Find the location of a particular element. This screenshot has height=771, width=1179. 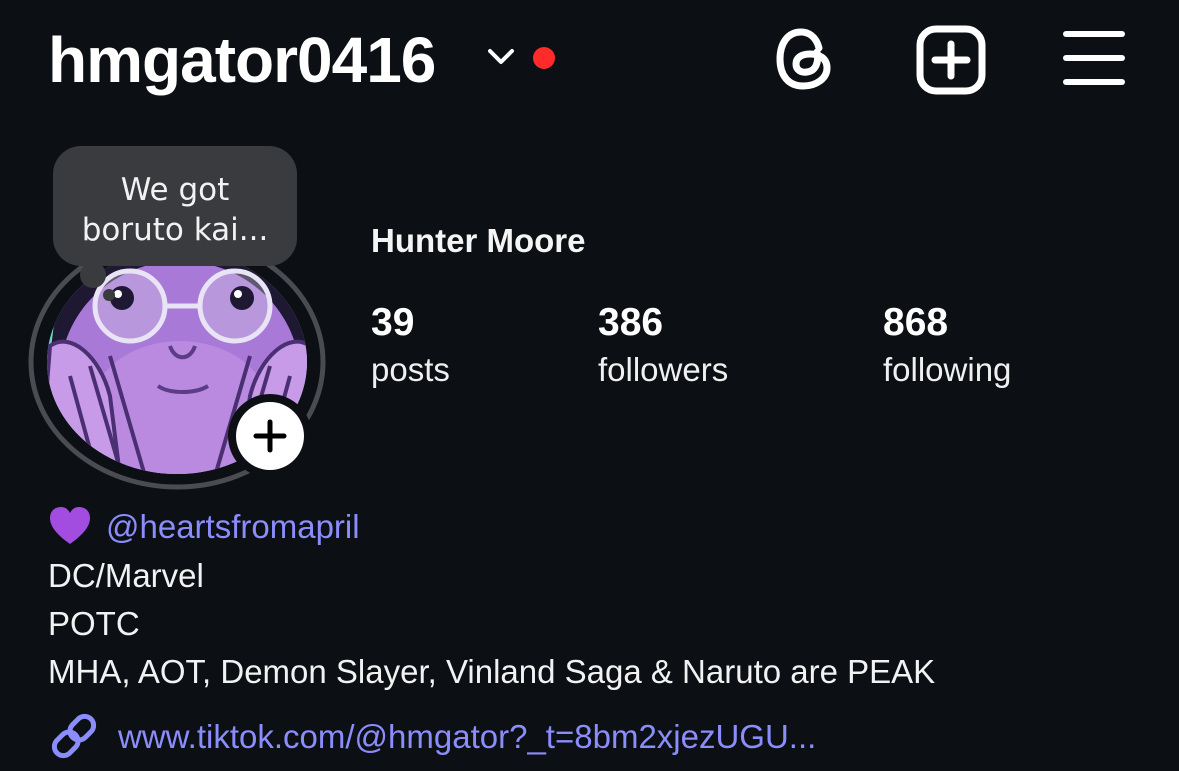

note-bubble-tail-dot is located at coordinates (109, 295).